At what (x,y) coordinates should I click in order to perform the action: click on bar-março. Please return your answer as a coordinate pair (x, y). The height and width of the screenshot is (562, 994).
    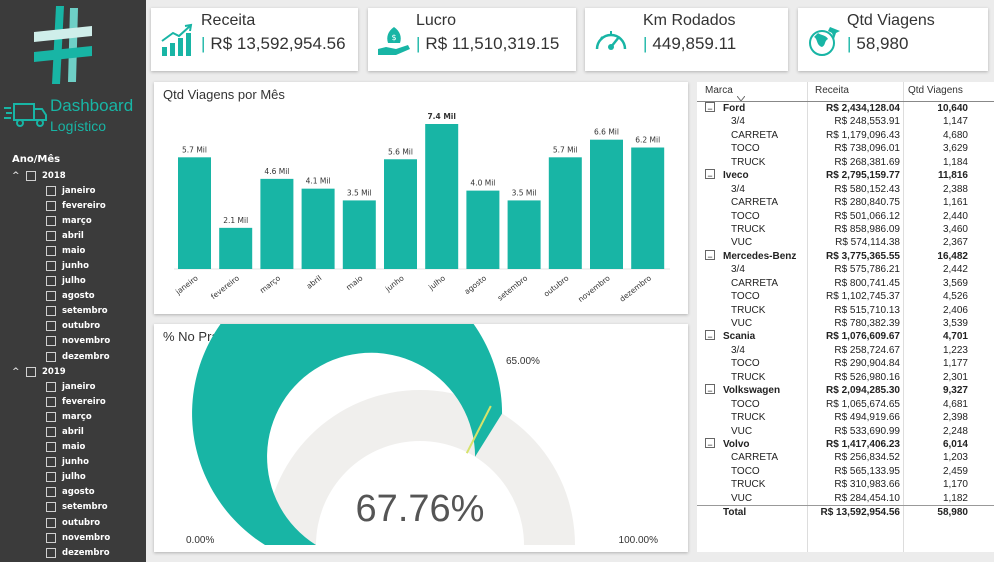
    Looking at the image, I should click on (277, 223).